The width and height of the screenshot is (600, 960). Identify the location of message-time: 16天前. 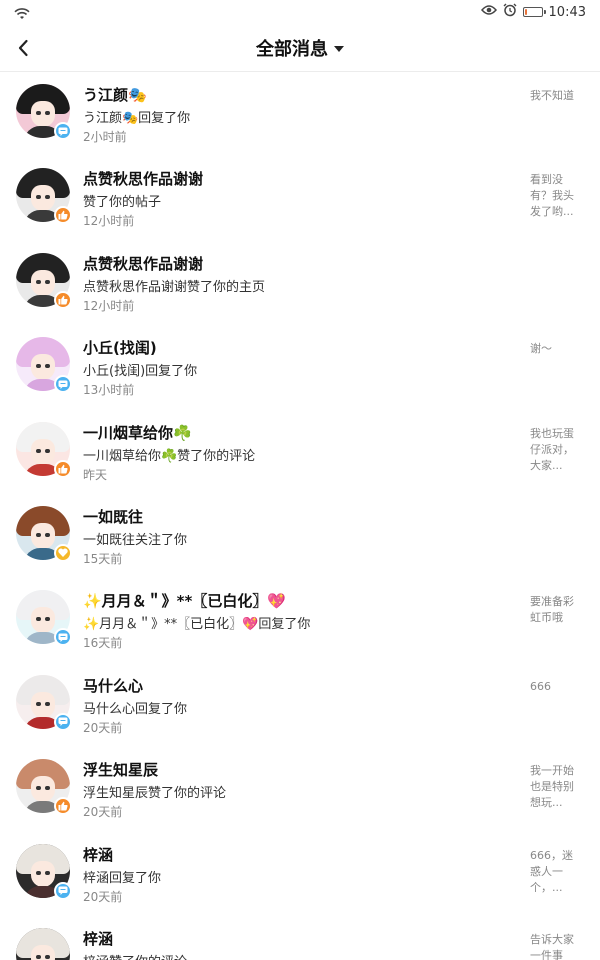
(103, 643).